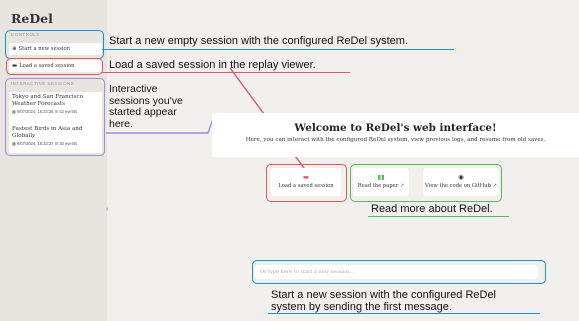 Image resolution: width=579 pixels, height=321 pixels. What do you see at coordinates (143, 112) in the screenshot?
I see `sessions-annotation-line: started appear` at bounding box center [143, 112].